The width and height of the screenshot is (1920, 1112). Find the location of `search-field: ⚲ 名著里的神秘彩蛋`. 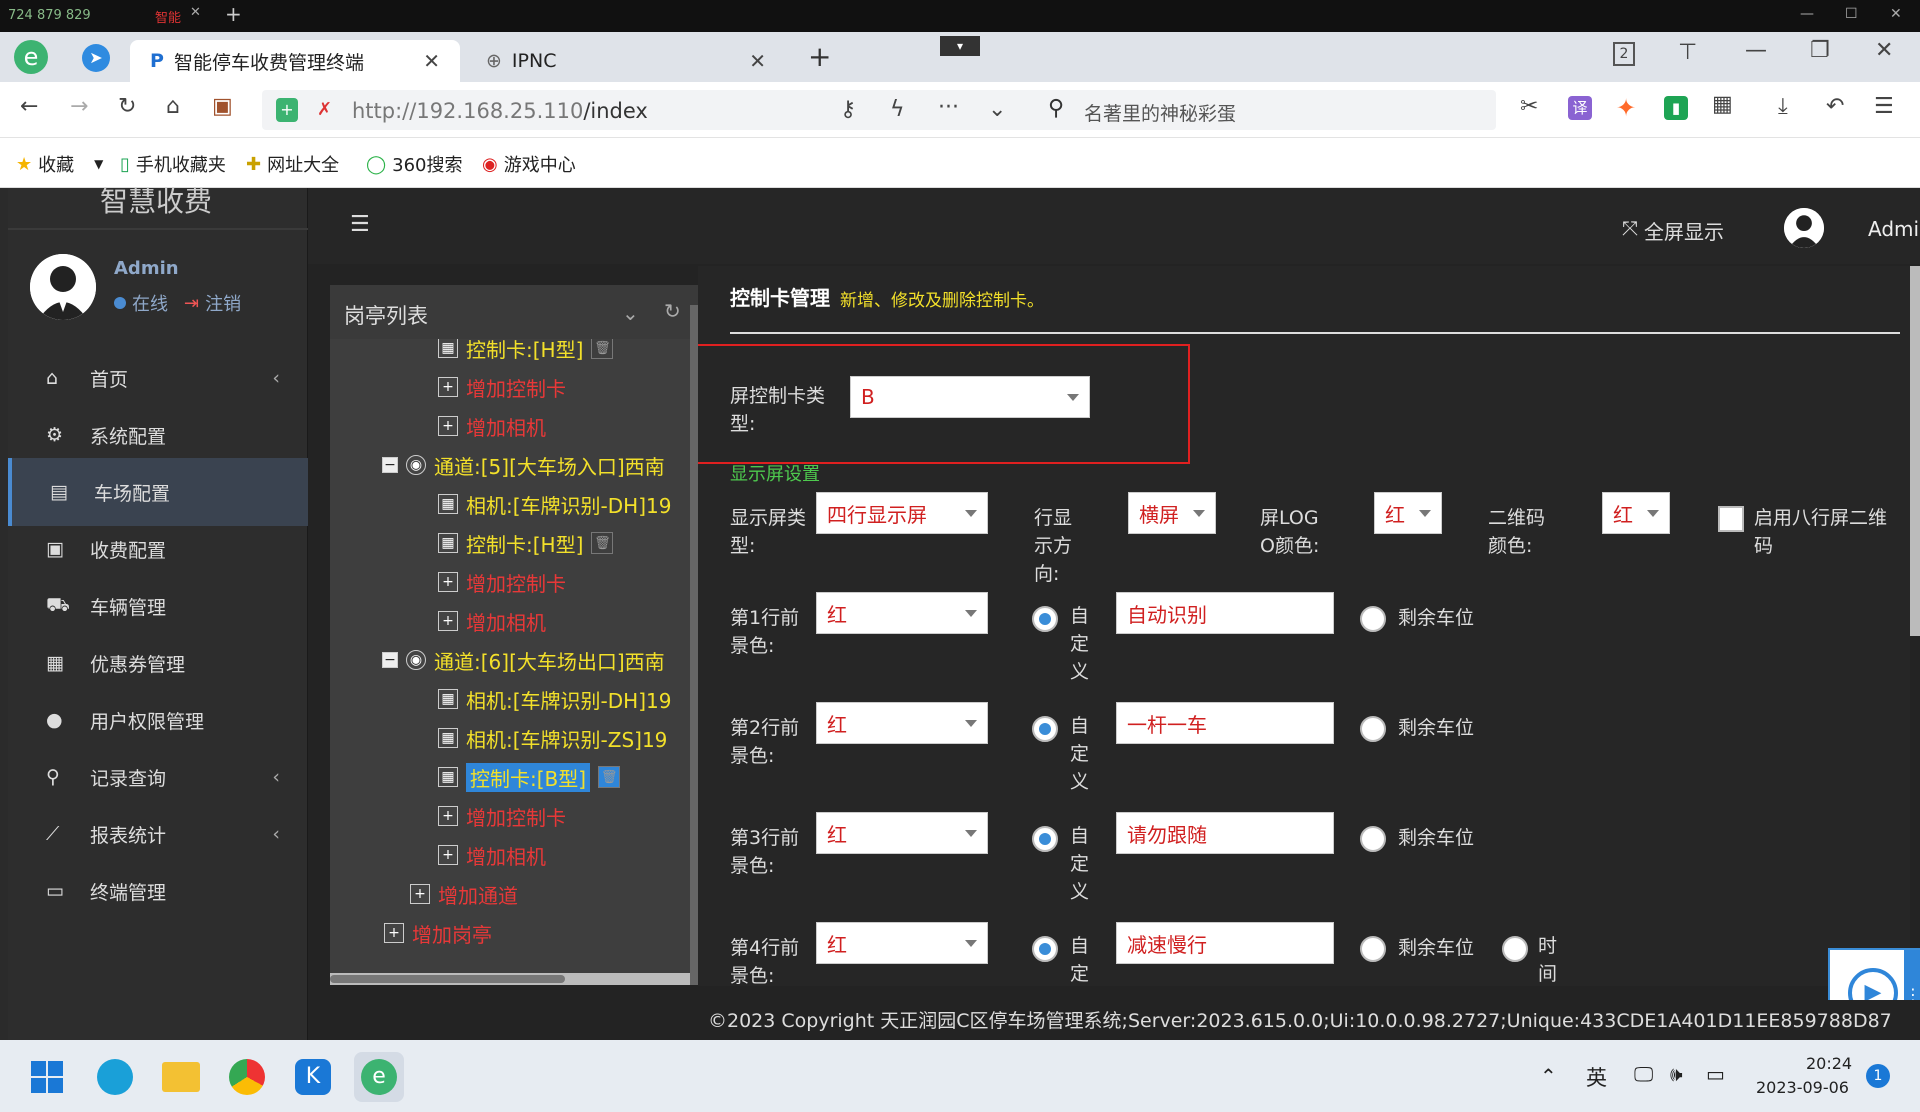

search-field: ⚲ 名著里的神秘彩蛋 is located at coordinates (1266, 110).